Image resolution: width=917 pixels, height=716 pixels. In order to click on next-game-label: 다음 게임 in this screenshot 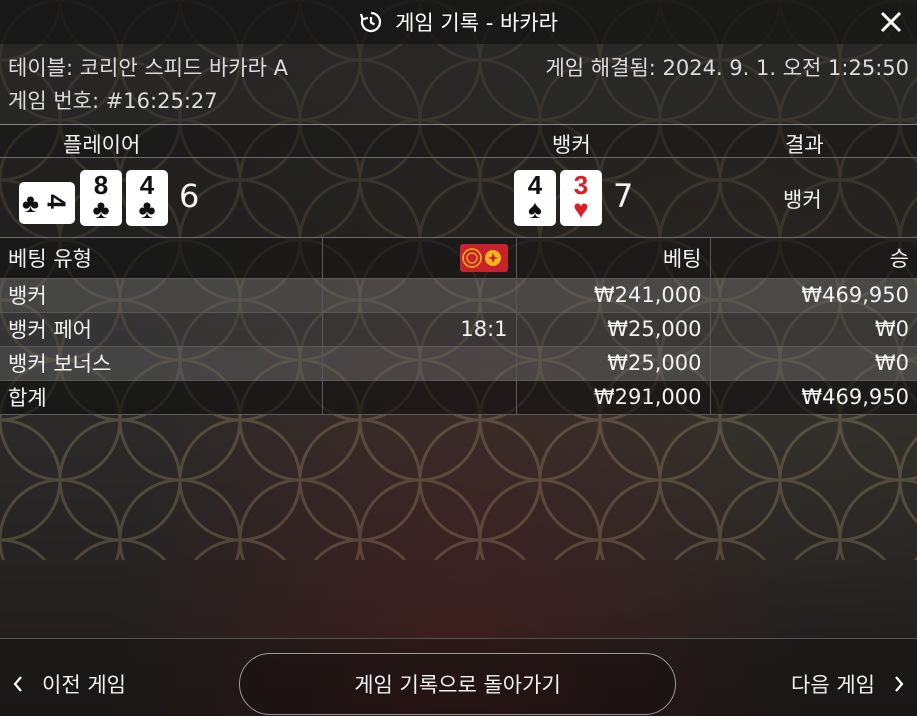, I will do `click(833, 685)`.